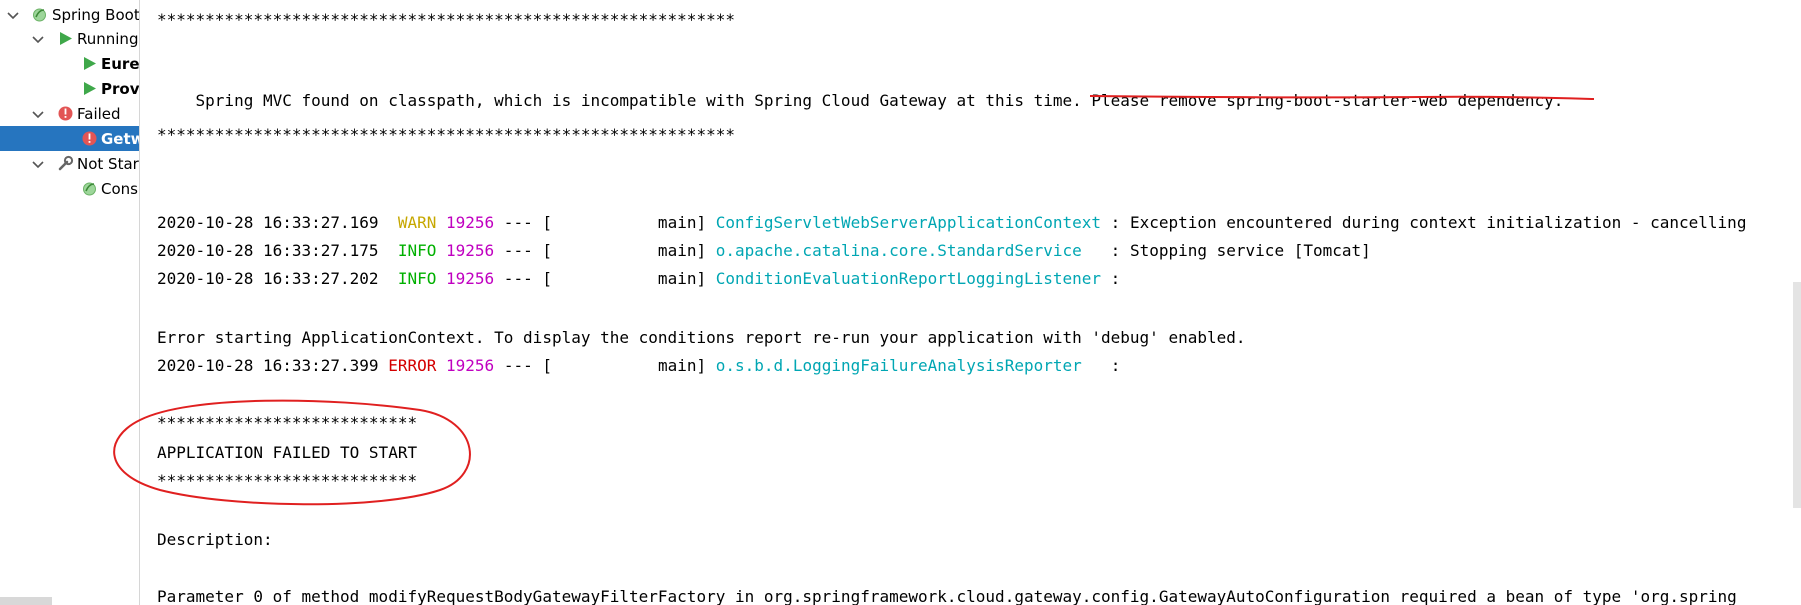 This screenshot has width=1801, height=605. I want to click on log-timestamp: 2020-10-28 16:33:27.169, so click(268, 222).